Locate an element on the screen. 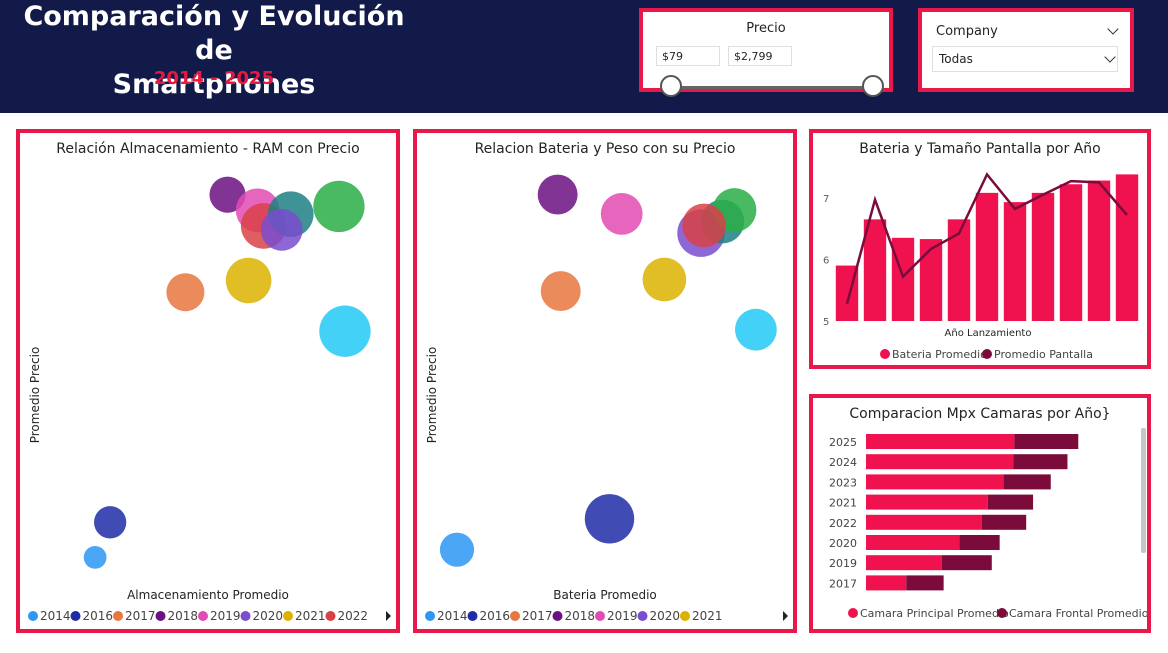  bar-front-2017 is located at coordinates (925, 583).